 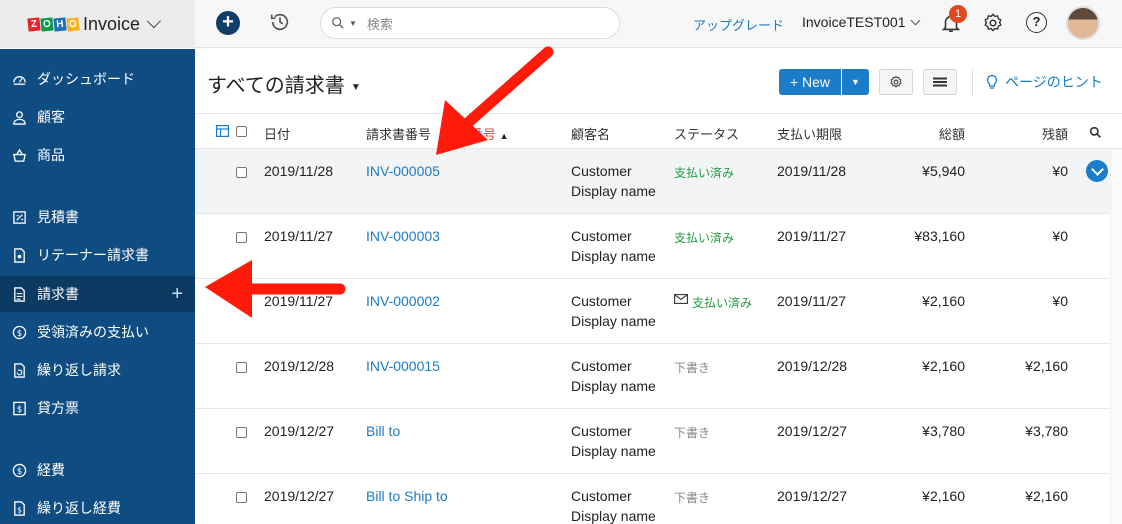 I want to click on scrollbar, so click(x=1116, y=337).